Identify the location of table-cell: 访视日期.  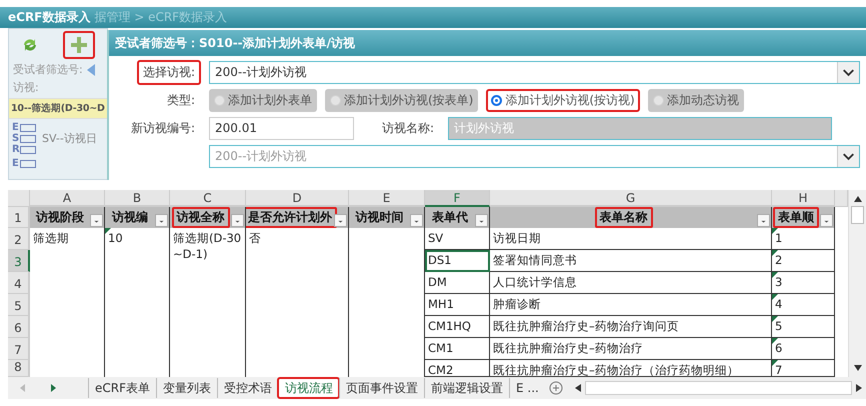
(631, 239).